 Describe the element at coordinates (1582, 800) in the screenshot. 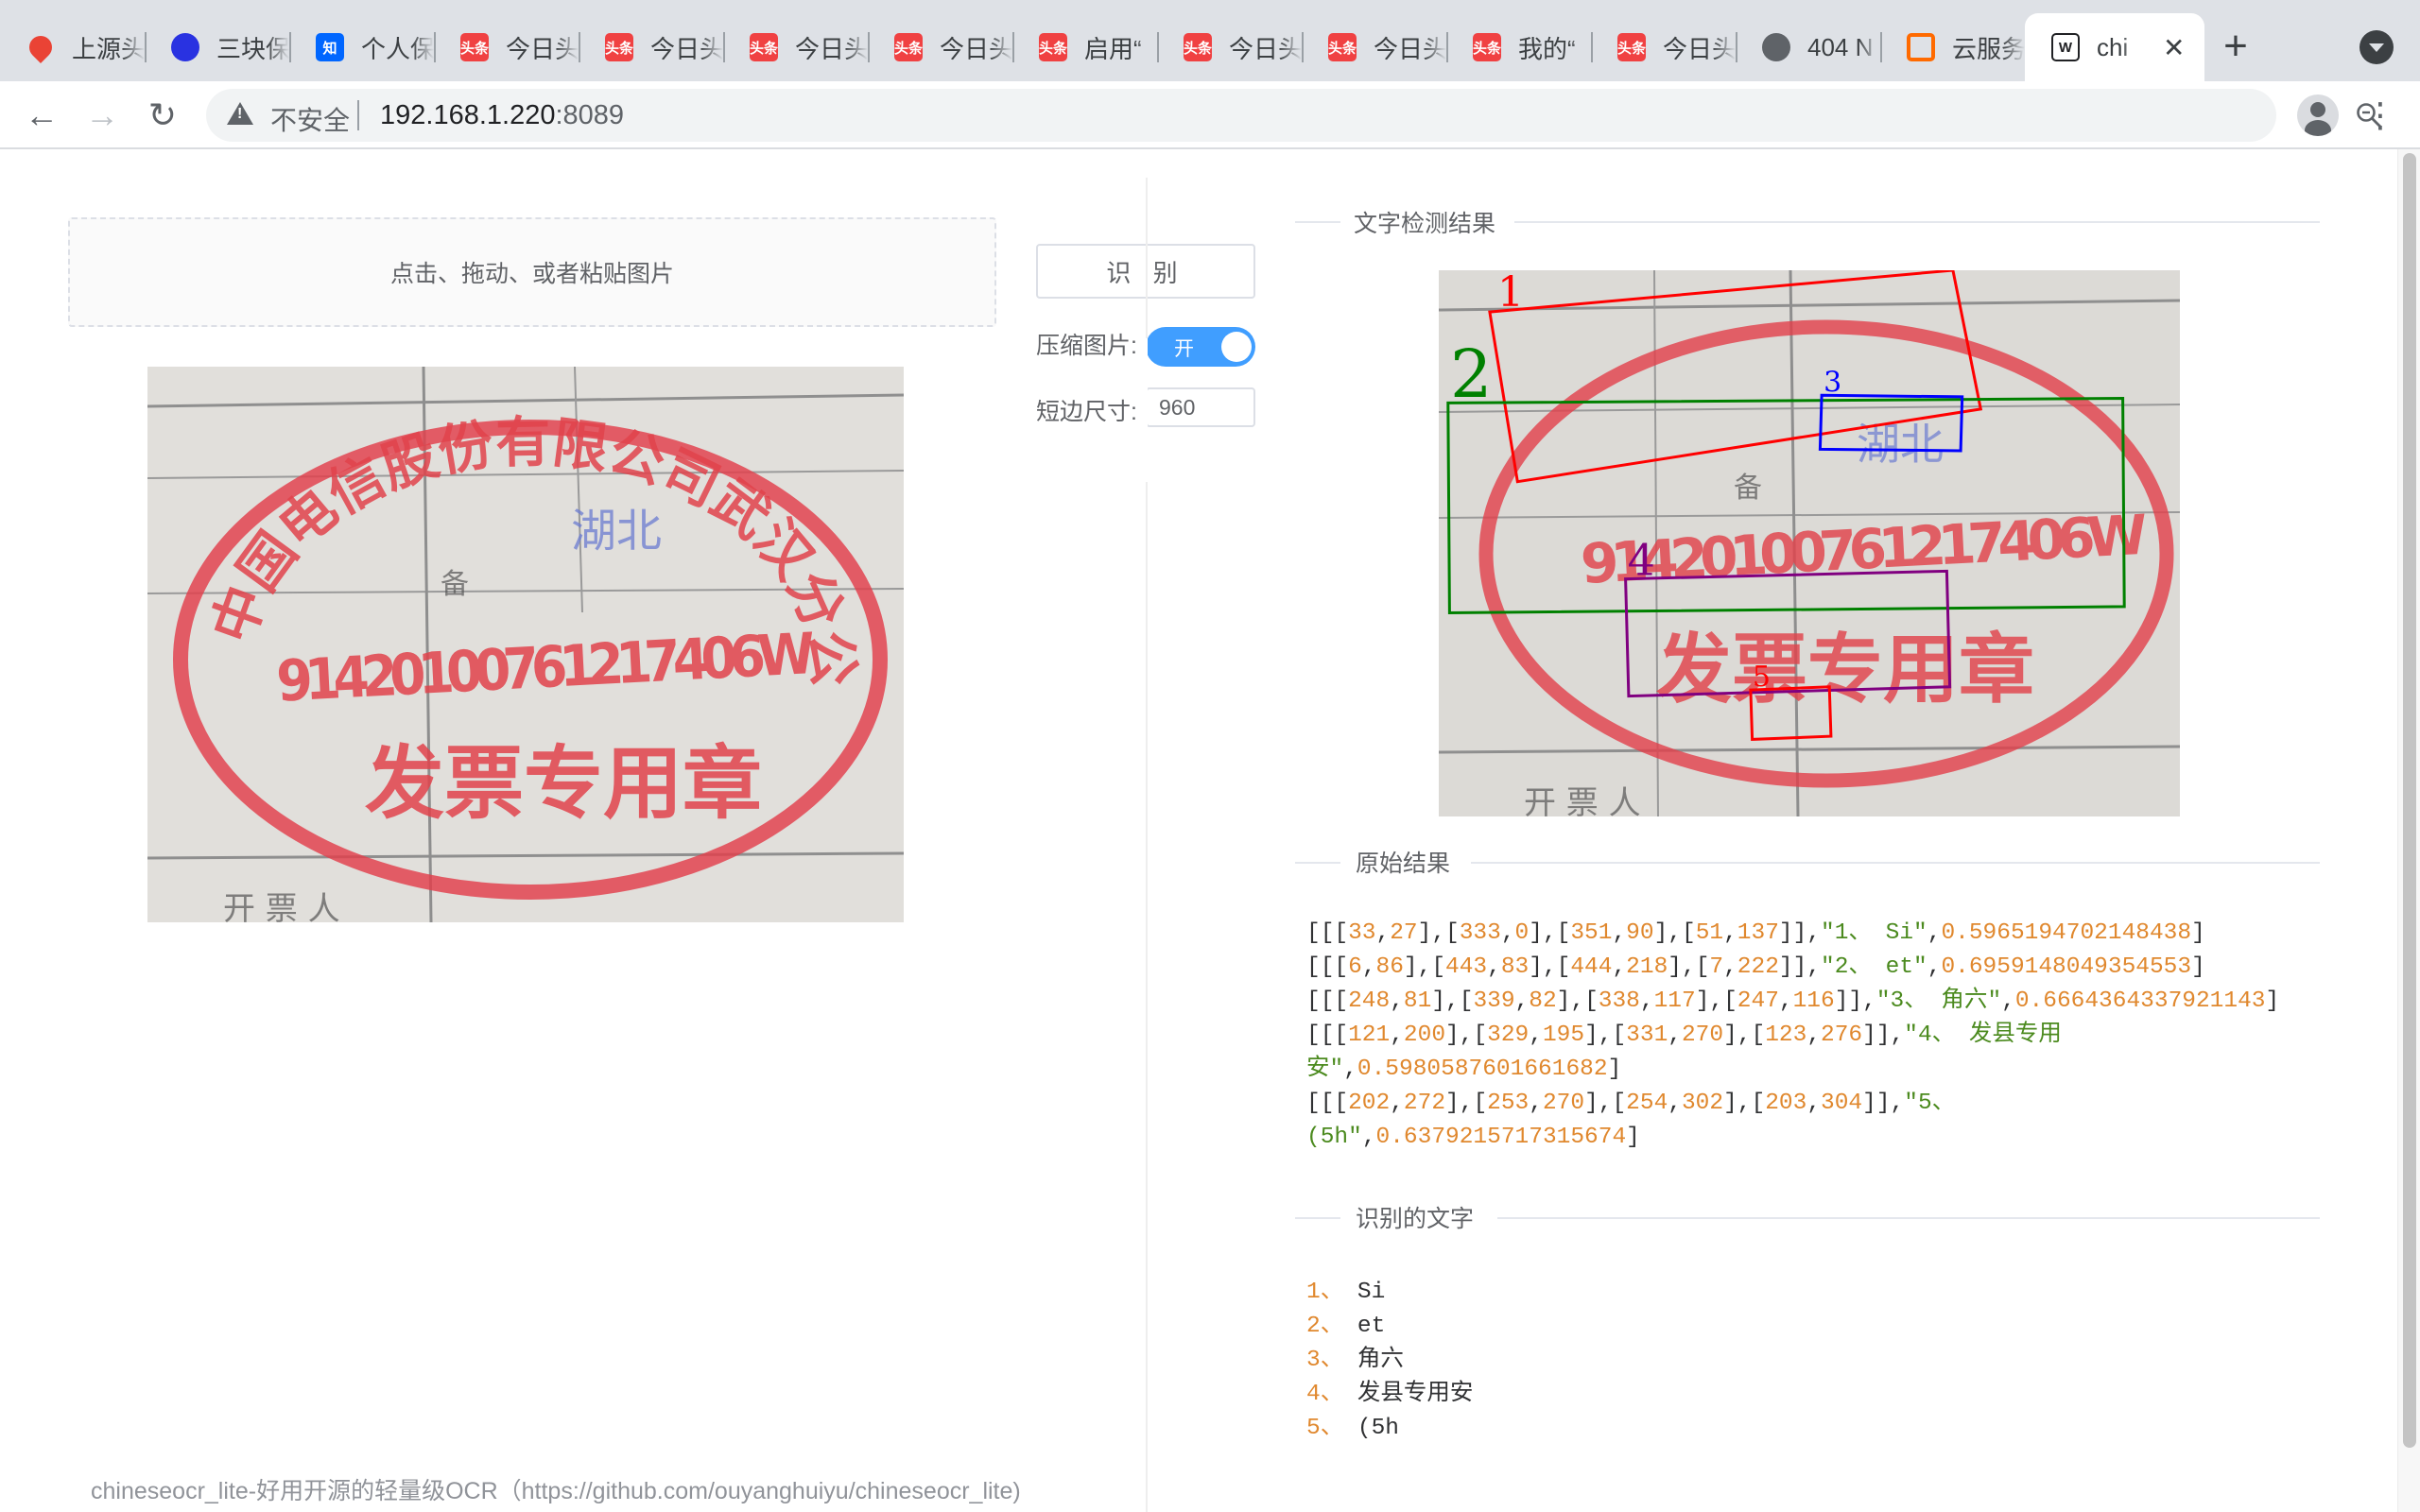

I see `printed-kai-text: 开 票 人` at that location.